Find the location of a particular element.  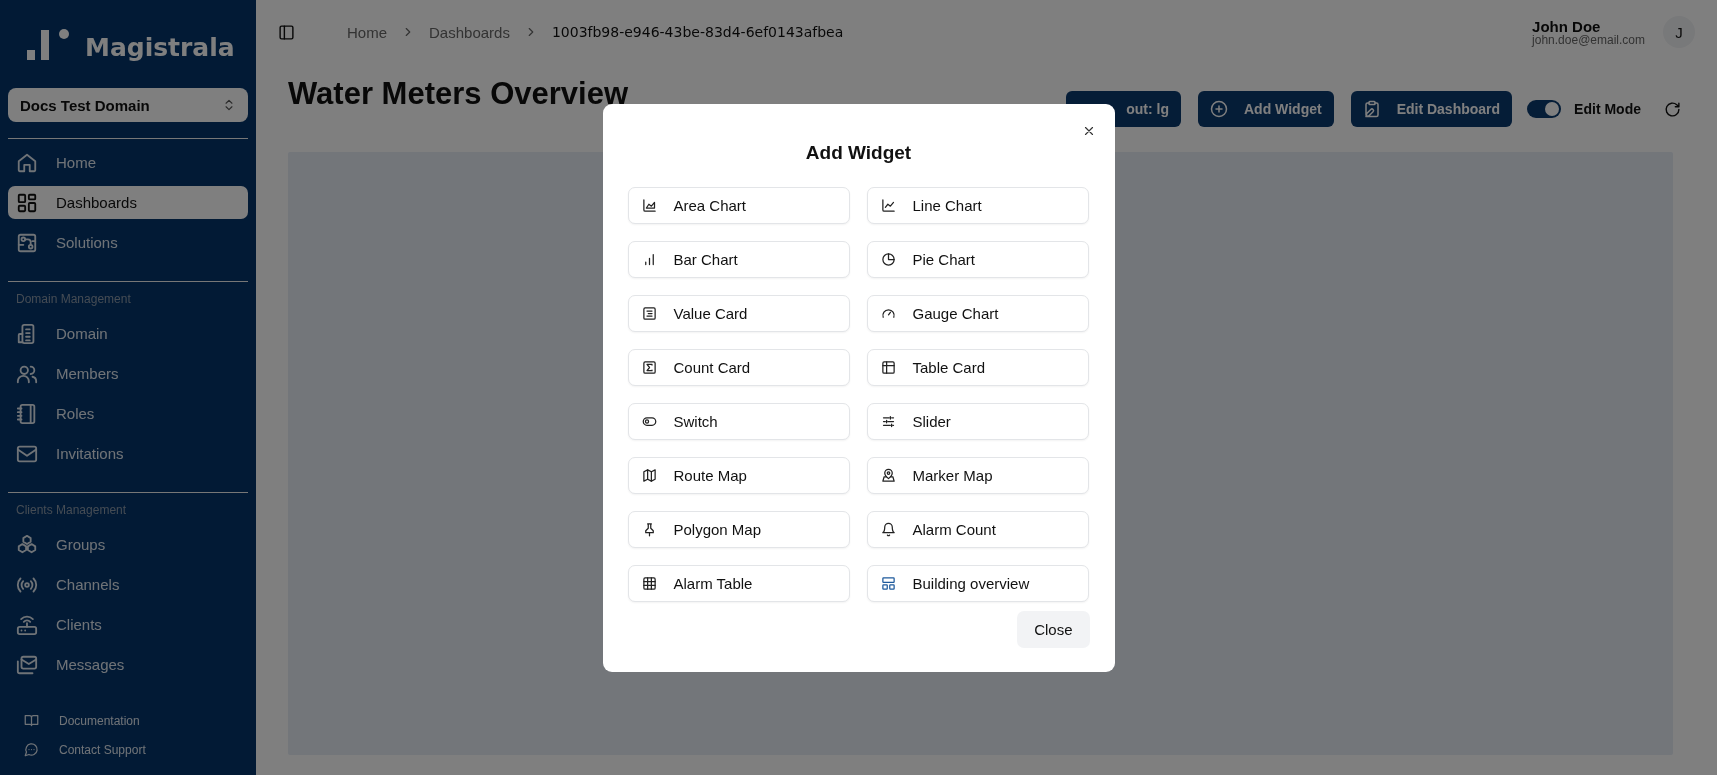

table-icon is located at coordinates (888, 367).